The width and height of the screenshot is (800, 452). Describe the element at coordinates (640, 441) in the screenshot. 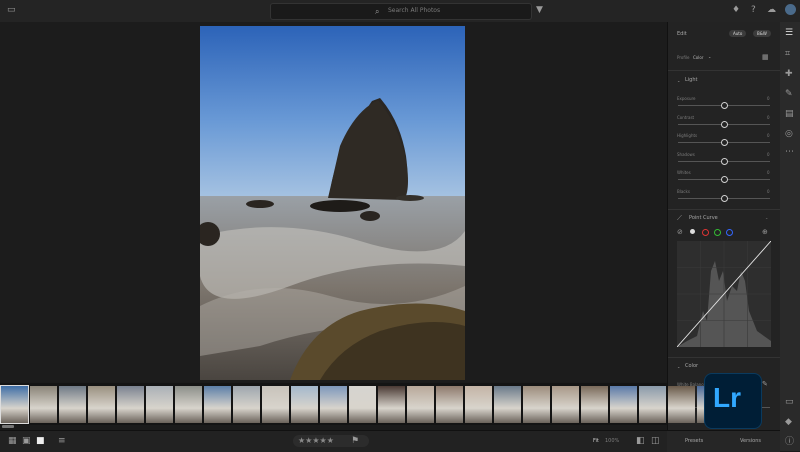

I see `before-after-icon: ◧` at that location.